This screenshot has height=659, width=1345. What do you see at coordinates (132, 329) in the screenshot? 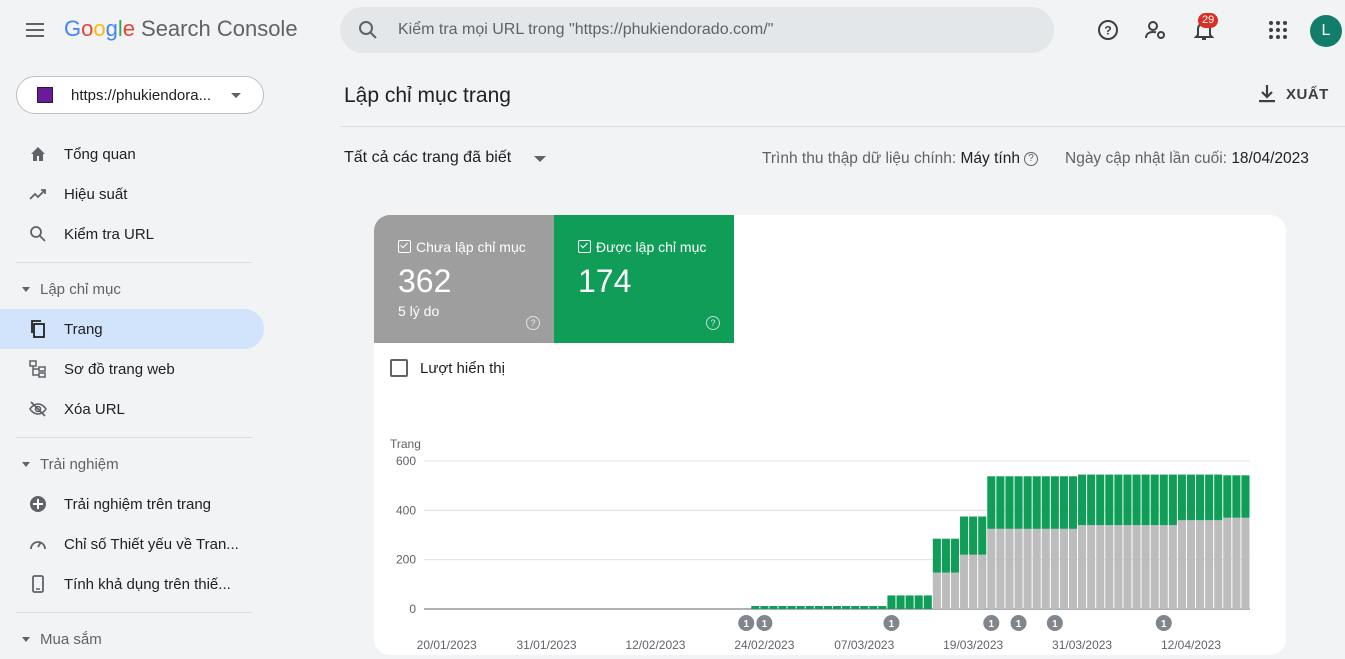
I see `sidebar-item-pages: Trang` at bounding box center [132, 329].